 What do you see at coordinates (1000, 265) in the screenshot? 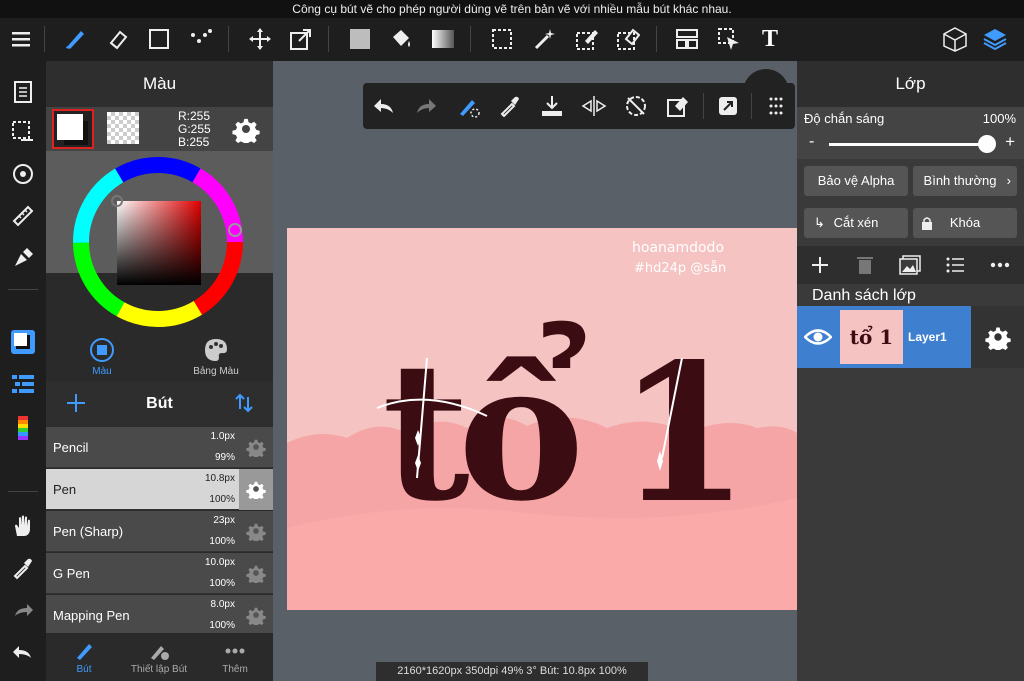
I see `more-icon` at bounding box center [1000, 265].